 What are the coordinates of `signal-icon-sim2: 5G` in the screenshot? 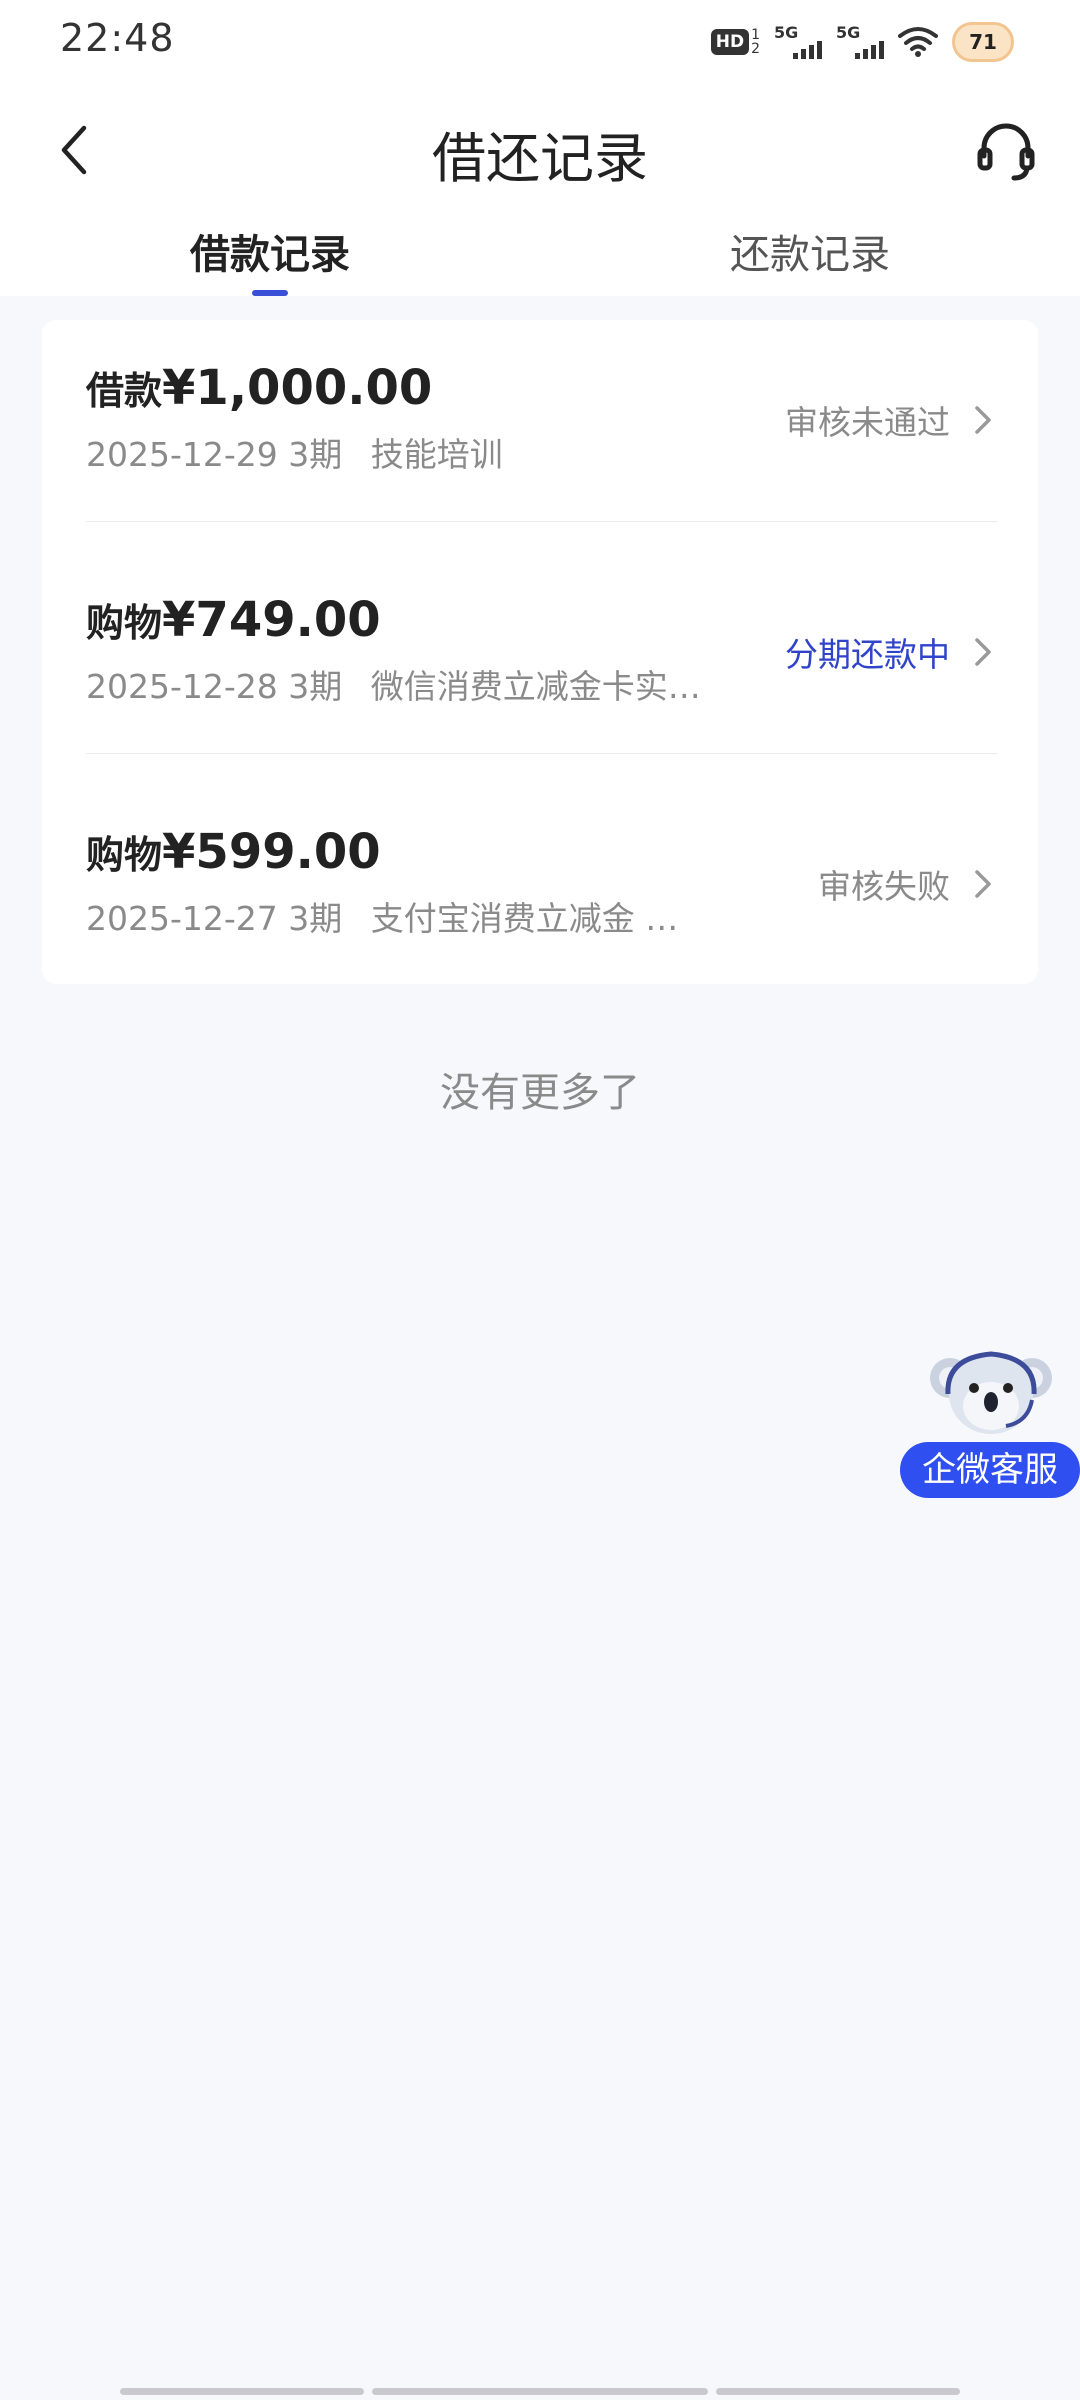 It's located at (860, 42).